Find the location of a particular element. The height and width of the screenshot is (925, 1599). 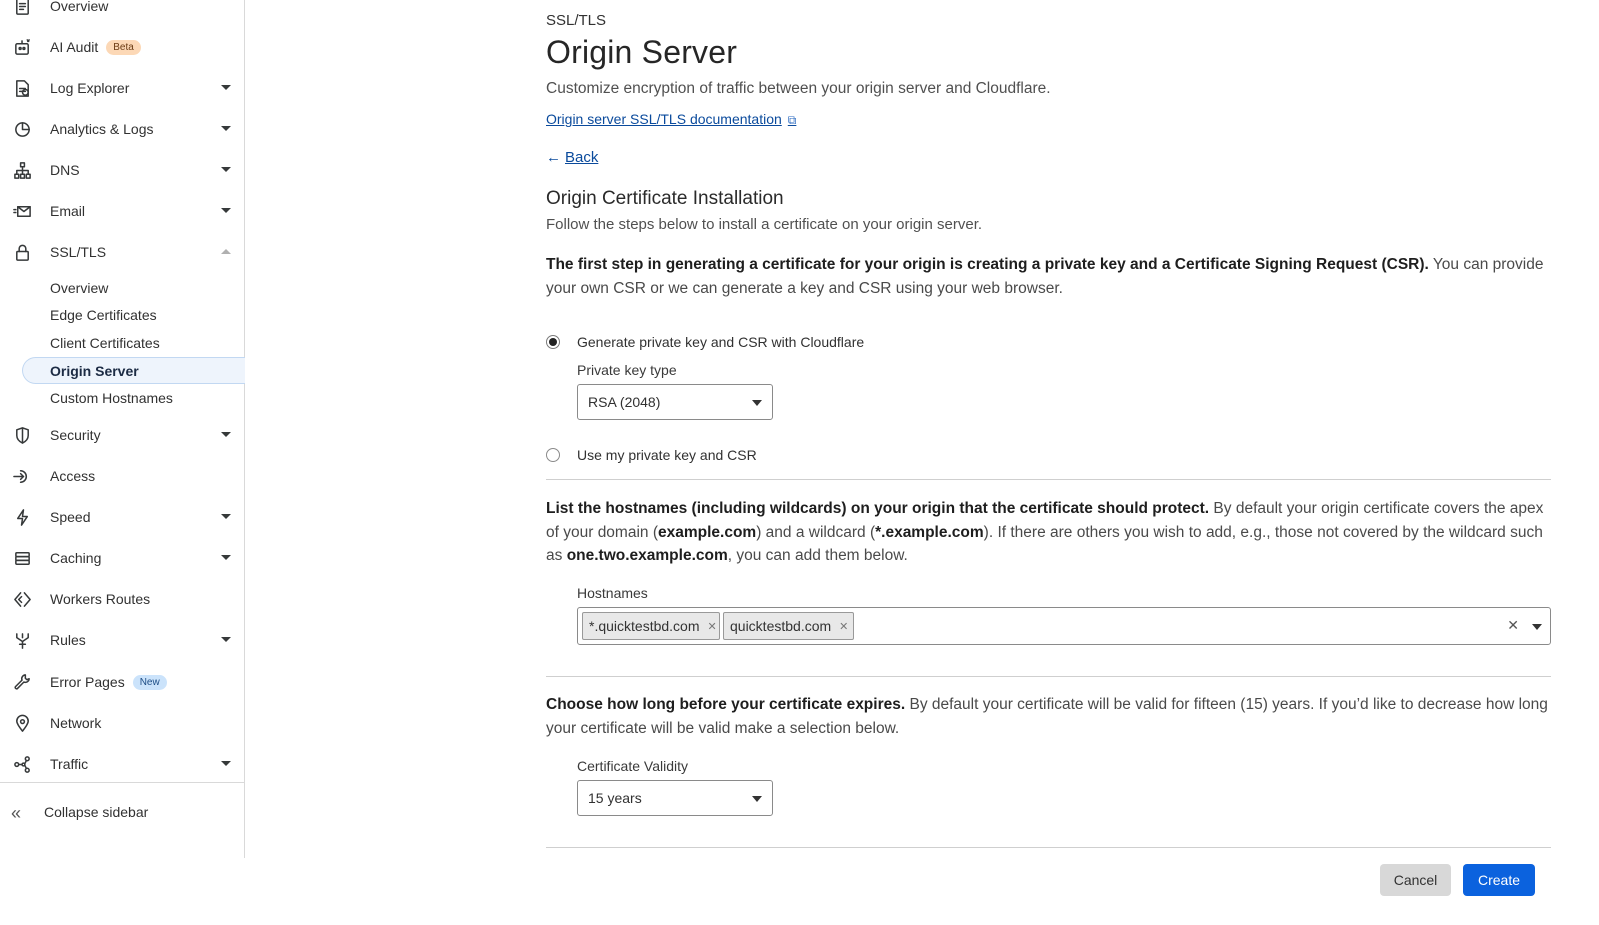

sidebar-subitem-client-certificates: Client Certificates is located at coordinates (133, 342).